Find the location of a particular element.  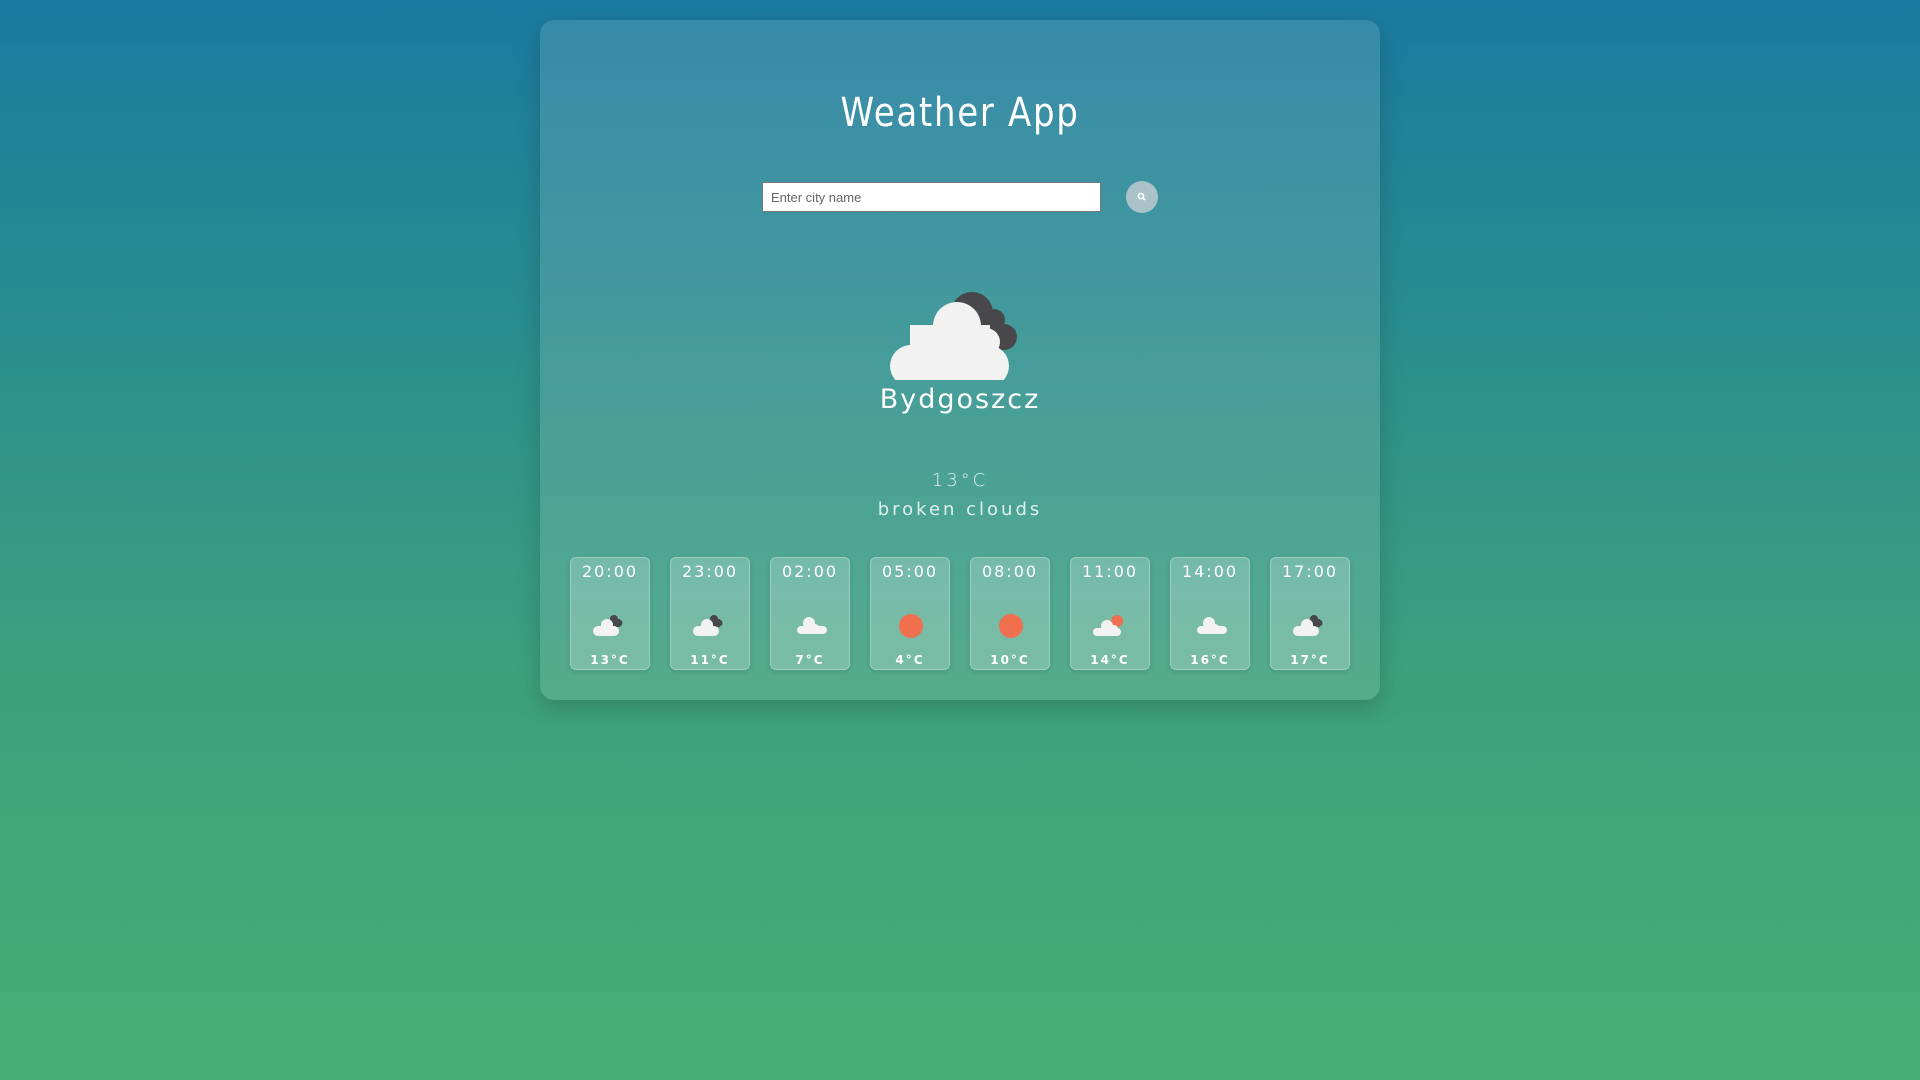

search-icon is located at coordinates (1141, 196).